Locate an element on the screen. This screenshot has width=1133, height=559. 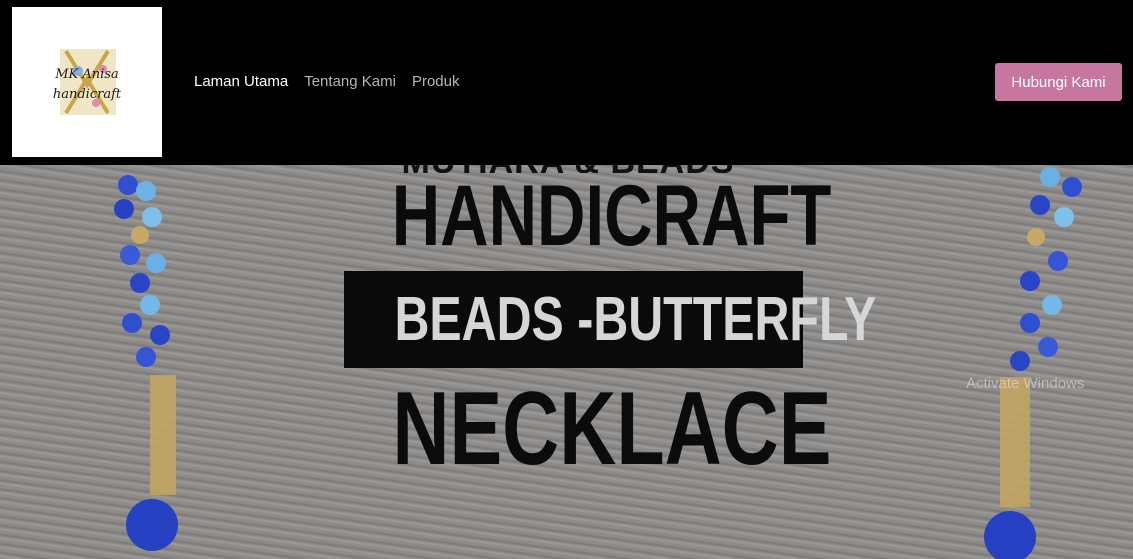
nav-item-home: Laman Utama is located at coordinates (241, 81).